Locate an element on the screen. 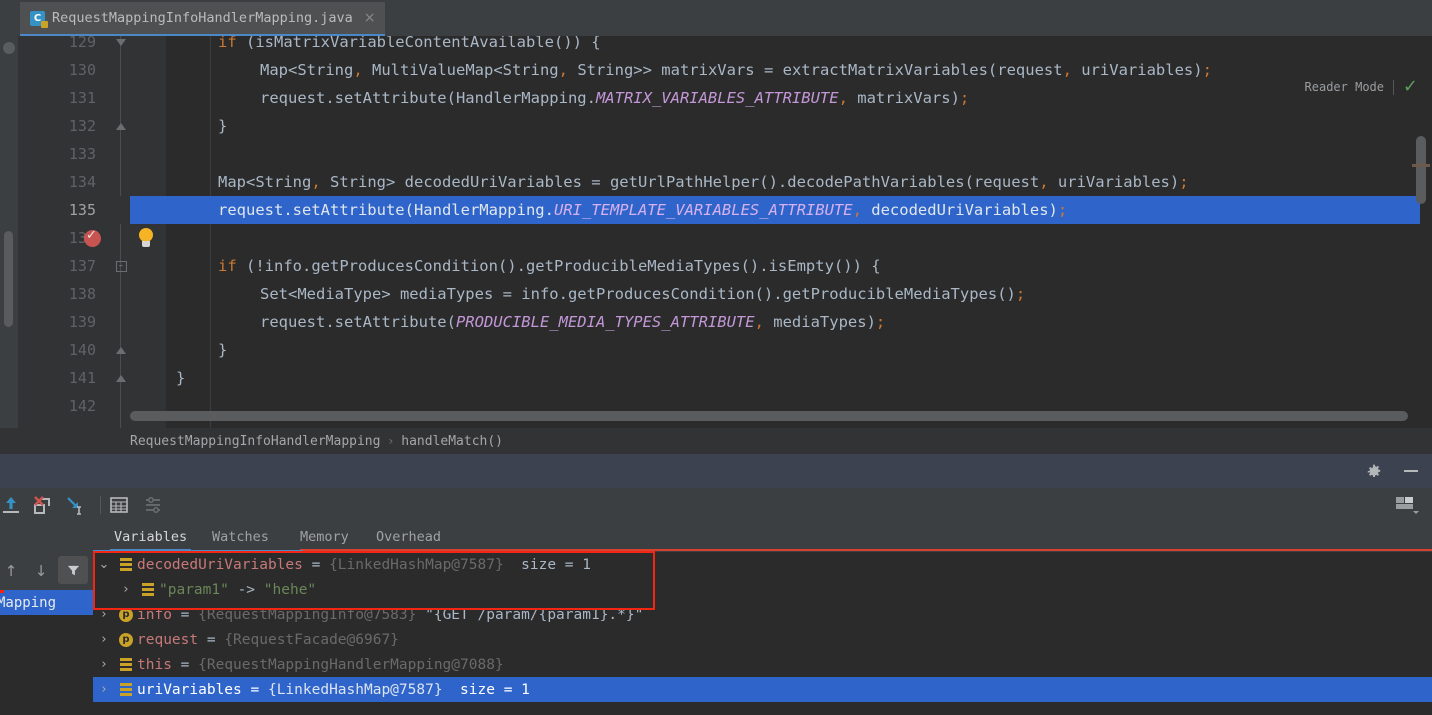  breadcrumb-method: handleMatch() is located at coordinates (452, 441).